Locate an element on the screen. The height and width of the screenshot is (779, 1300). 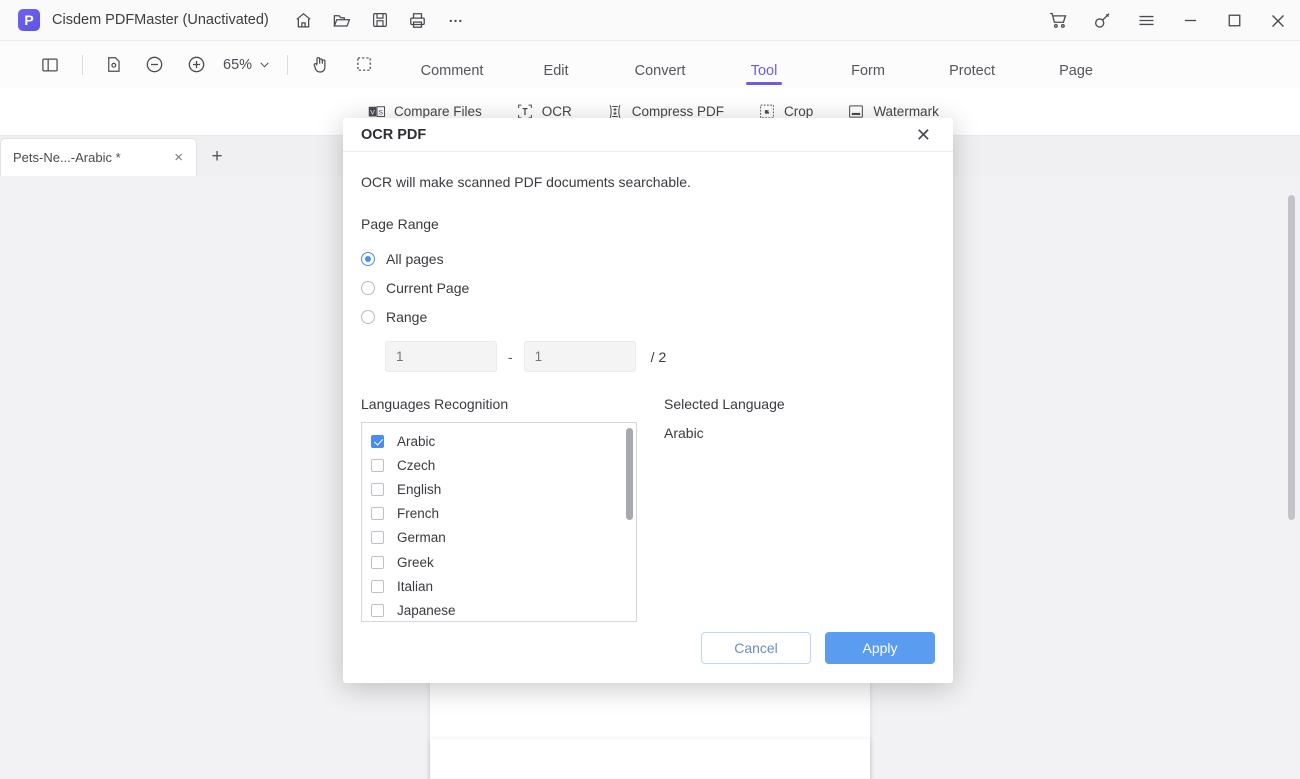
list-item: Japanese is located at coordinates (499, 609).